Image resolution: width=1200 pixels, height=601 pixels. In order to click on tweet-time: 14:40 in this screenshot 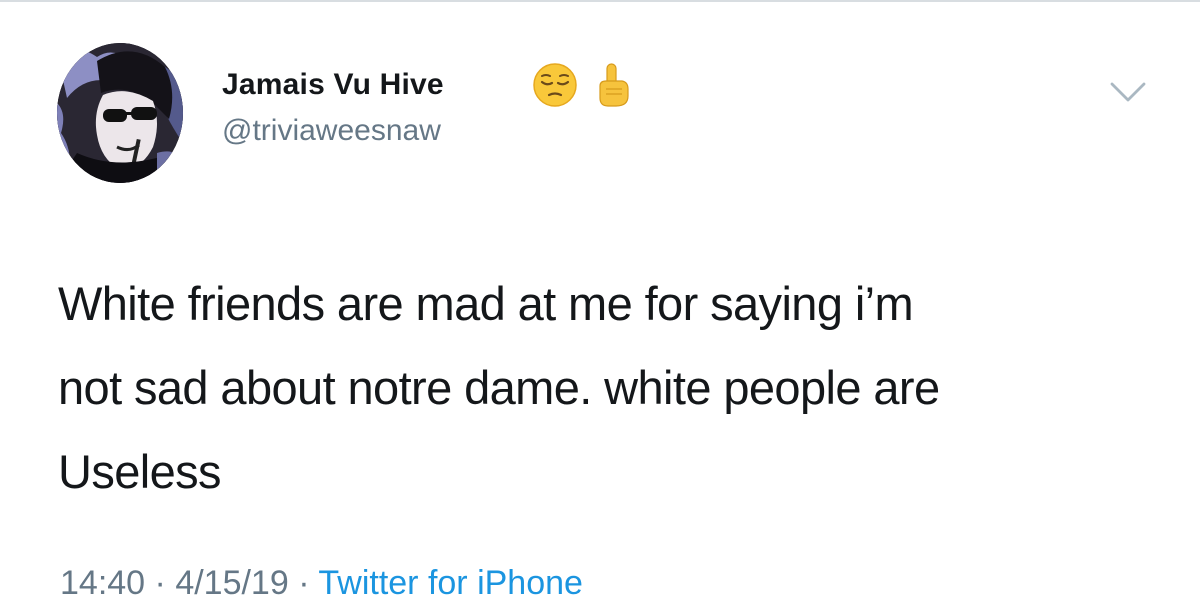, I will do `click(102, 582)`.